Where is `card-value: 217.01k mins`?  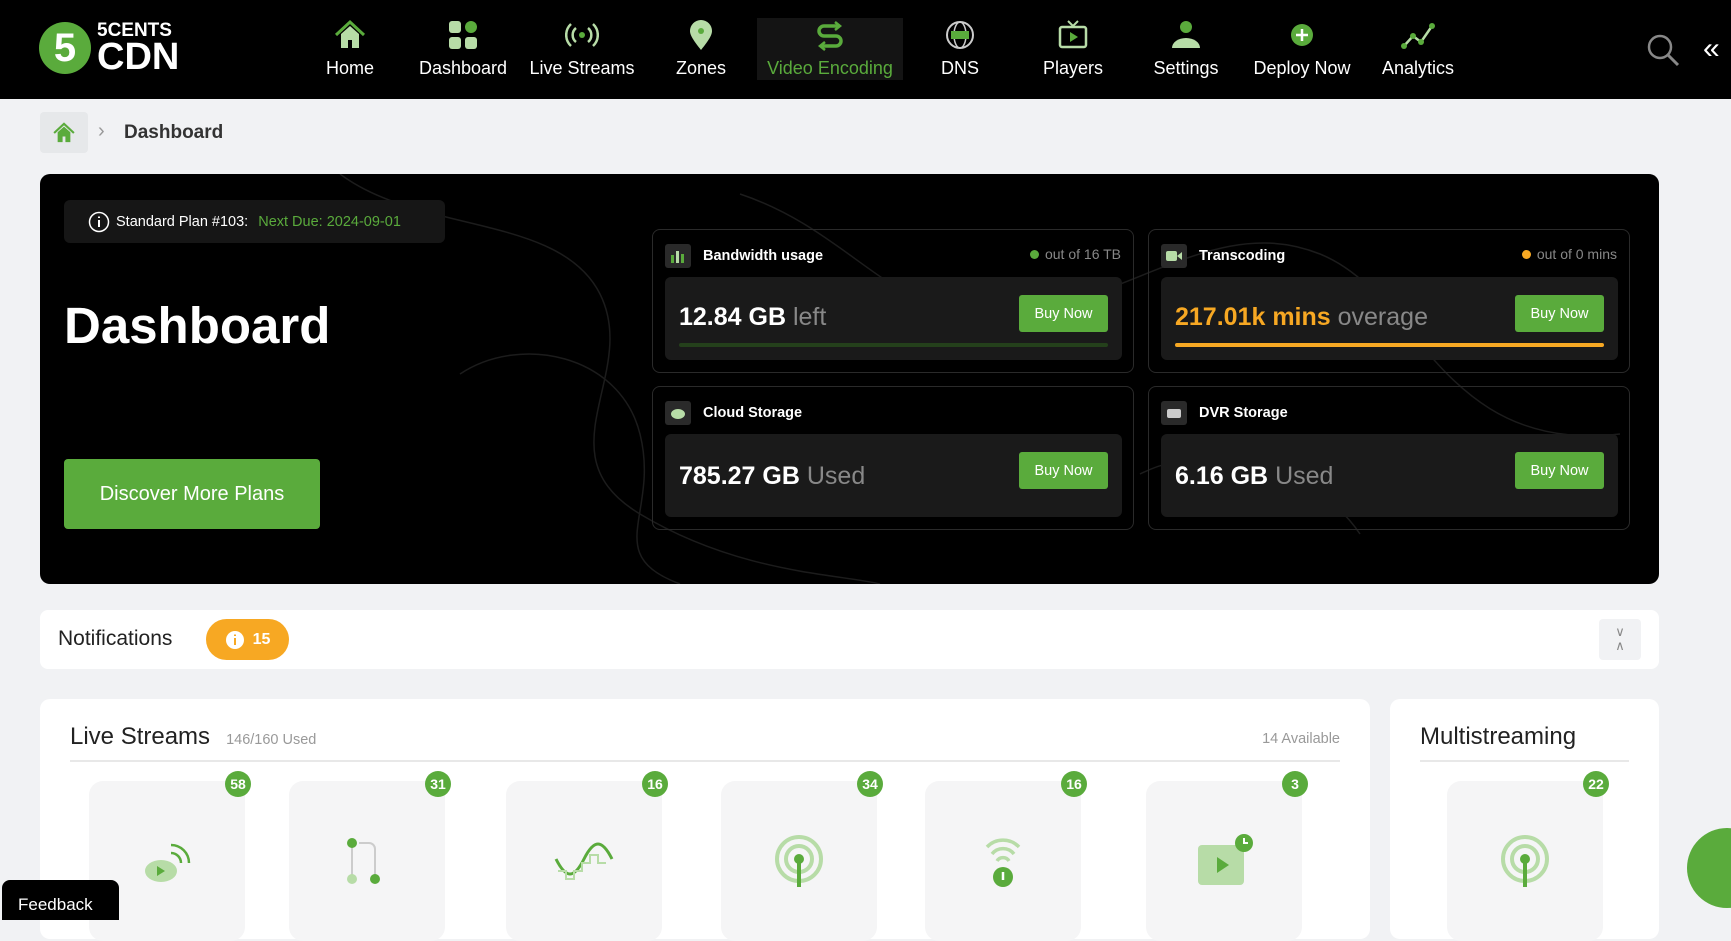
card-value: 217.01k mins is located at coordinates (1253, 317).